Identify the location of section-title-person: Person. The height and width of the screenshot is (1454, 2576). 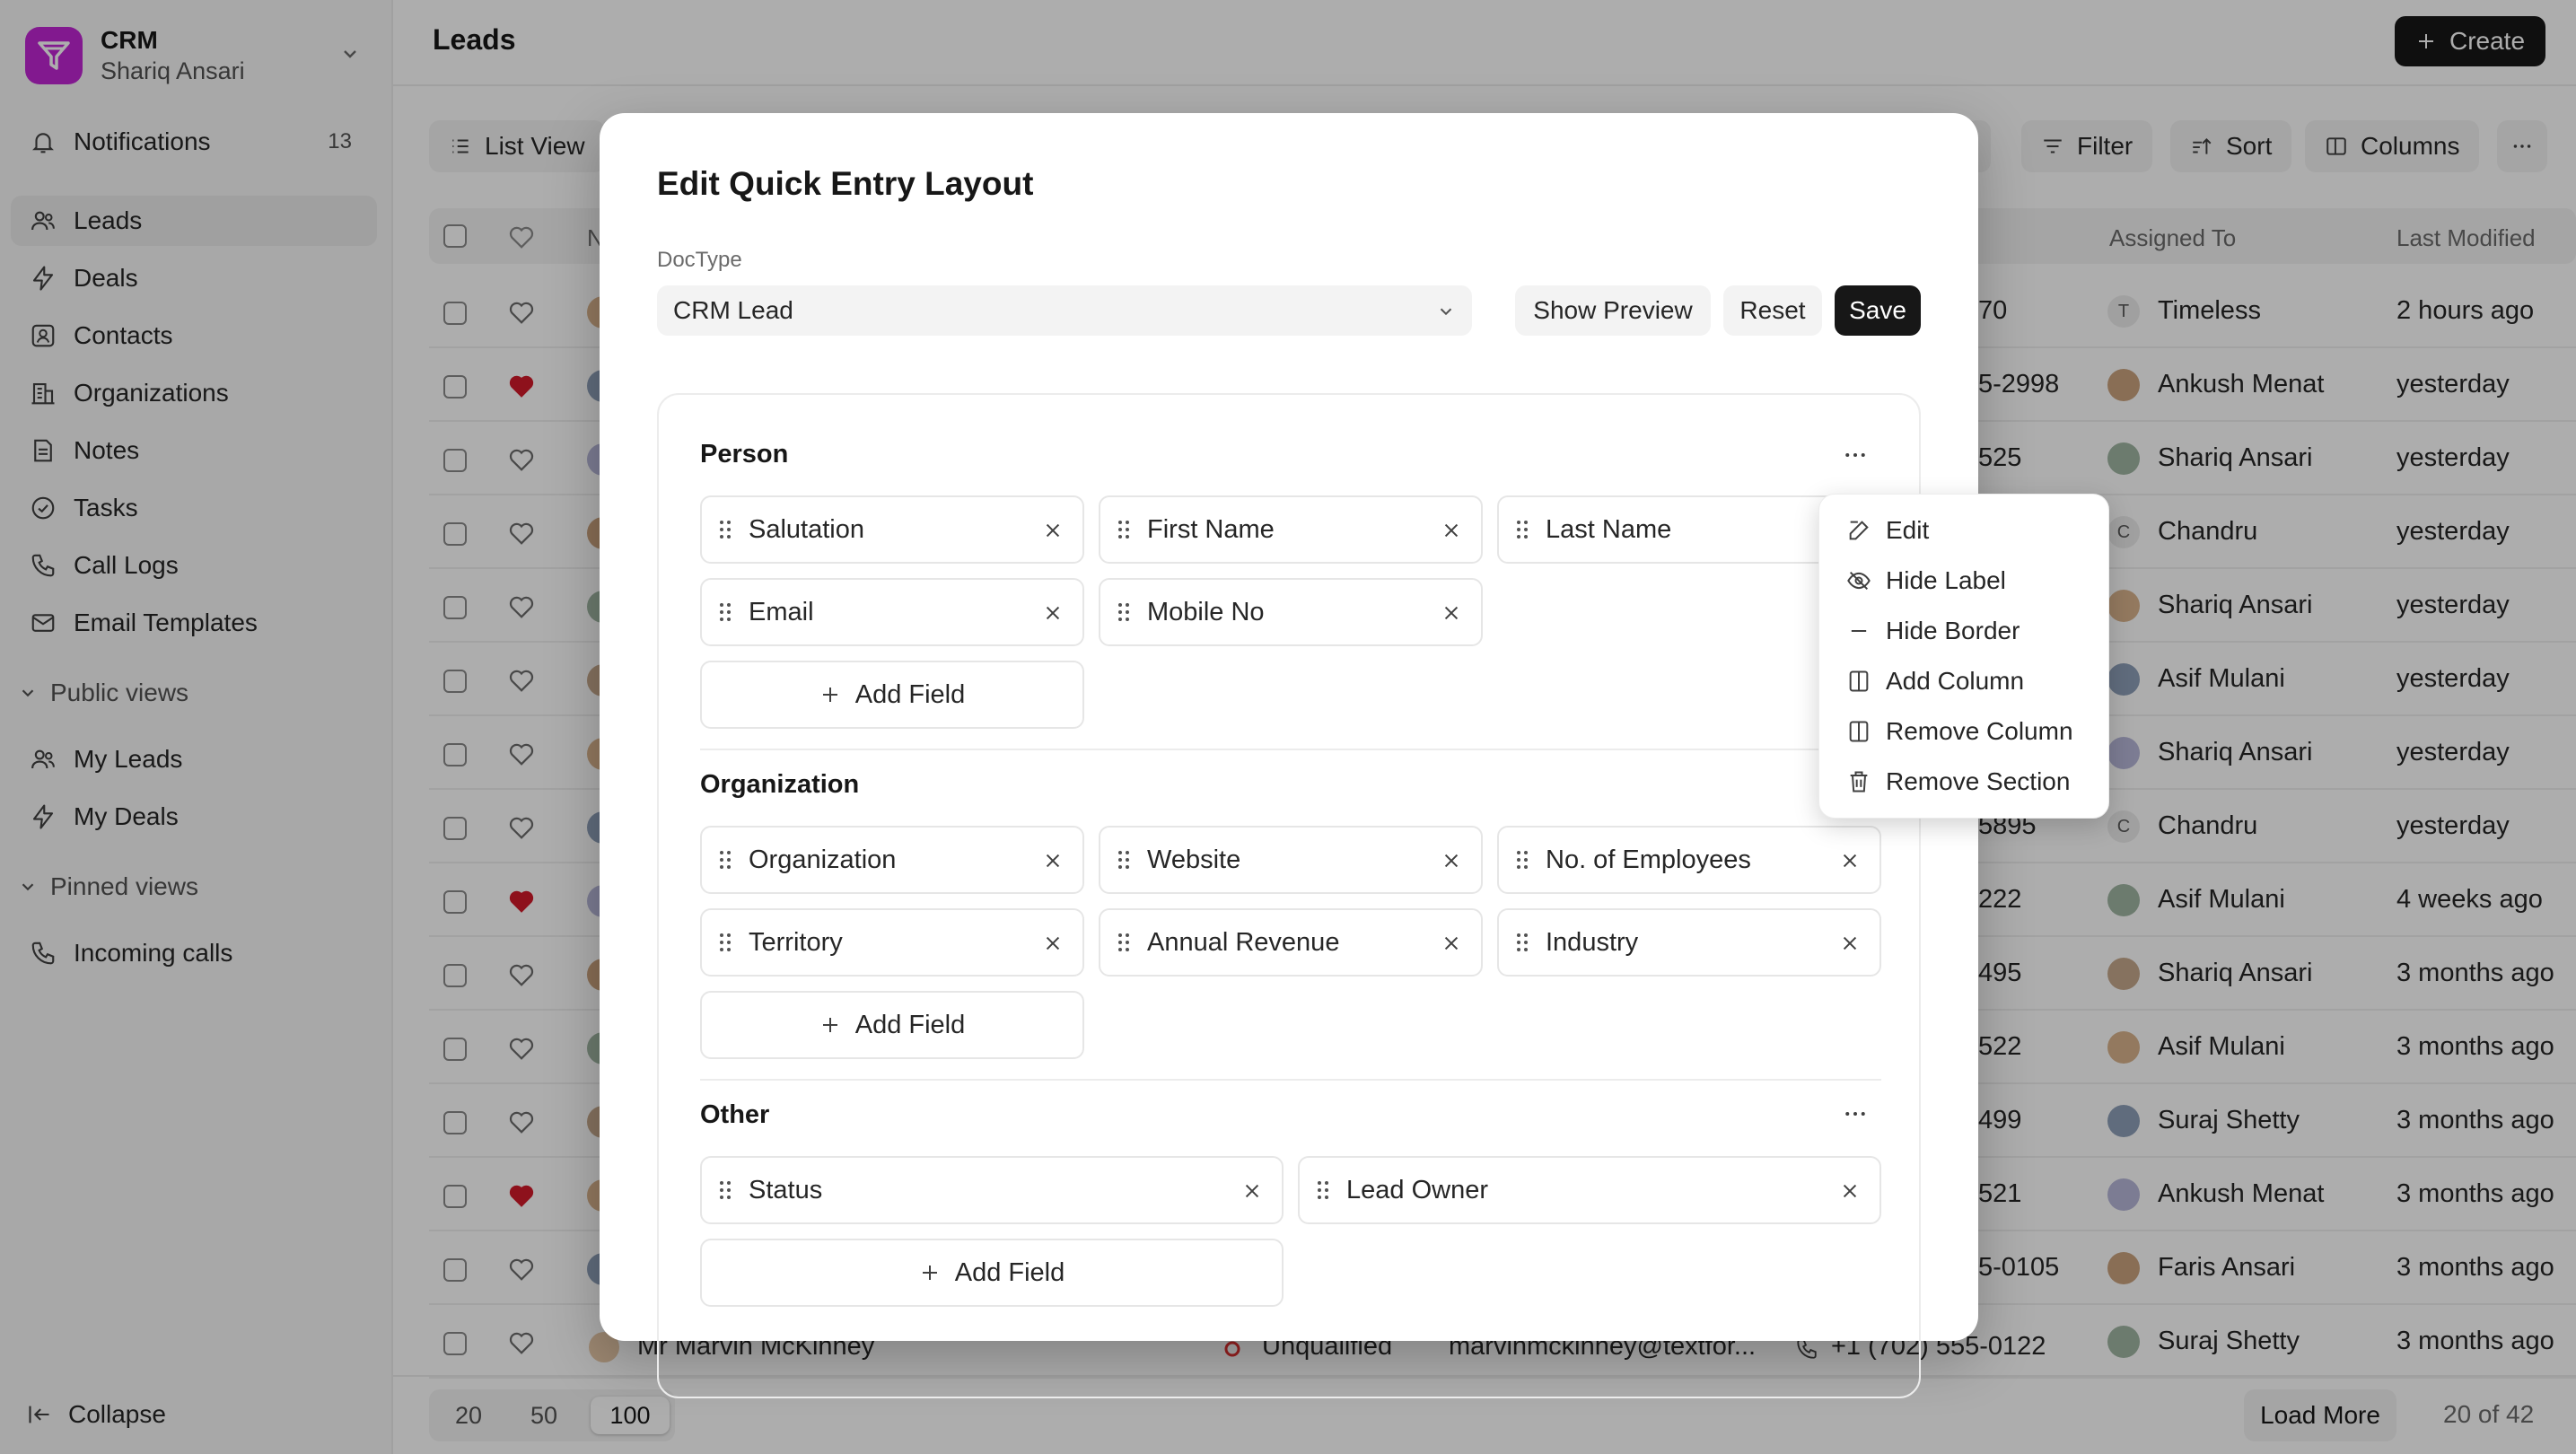
(744, 454).